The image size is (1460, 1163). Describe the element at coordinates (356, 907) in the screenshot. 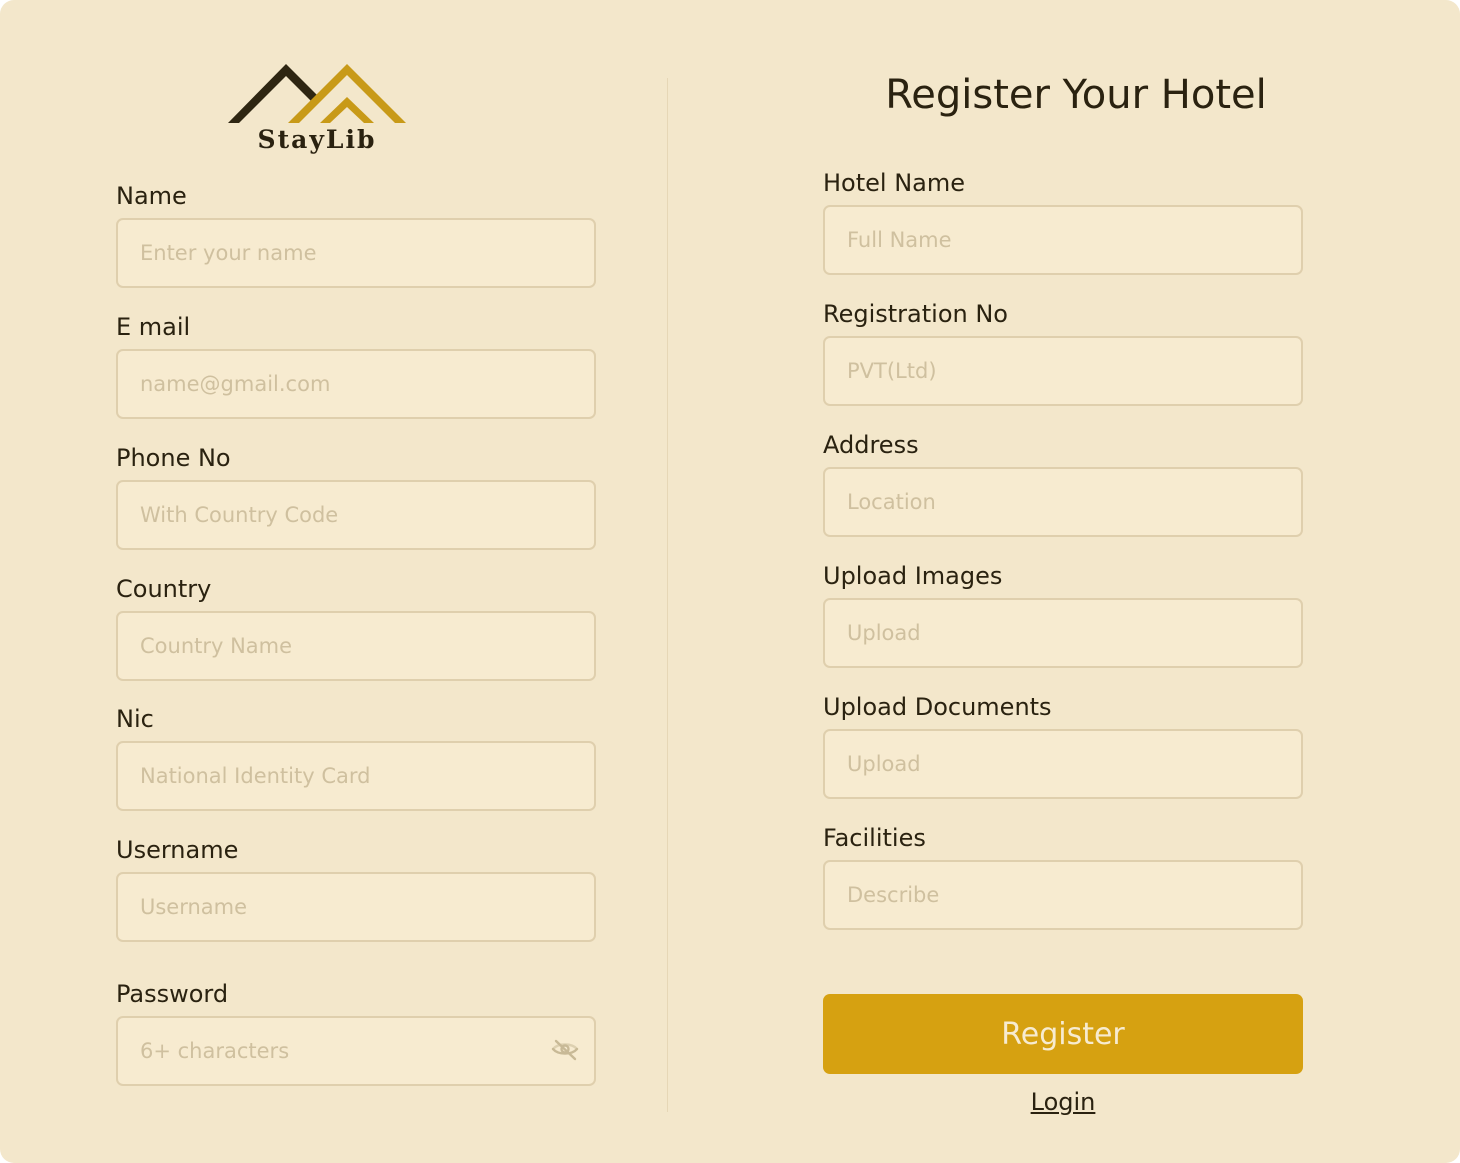

I see `username-input` at that location.